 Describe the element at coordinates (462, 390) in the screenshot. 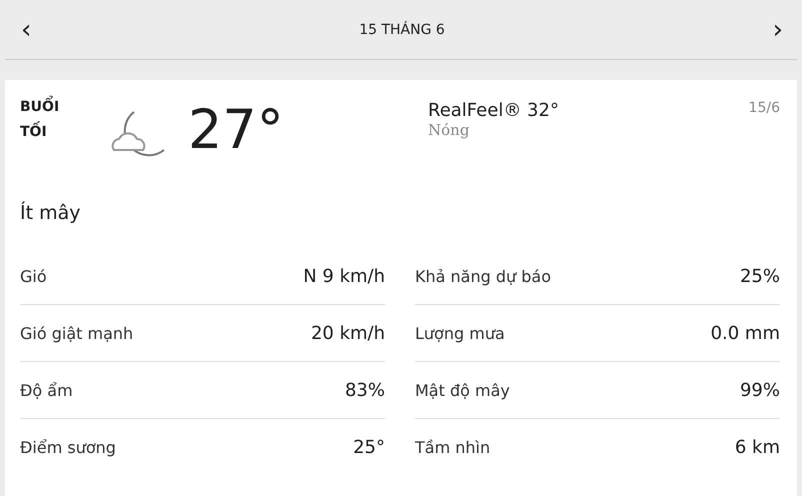

I see `detail-label: Mật độ mây` at that location.